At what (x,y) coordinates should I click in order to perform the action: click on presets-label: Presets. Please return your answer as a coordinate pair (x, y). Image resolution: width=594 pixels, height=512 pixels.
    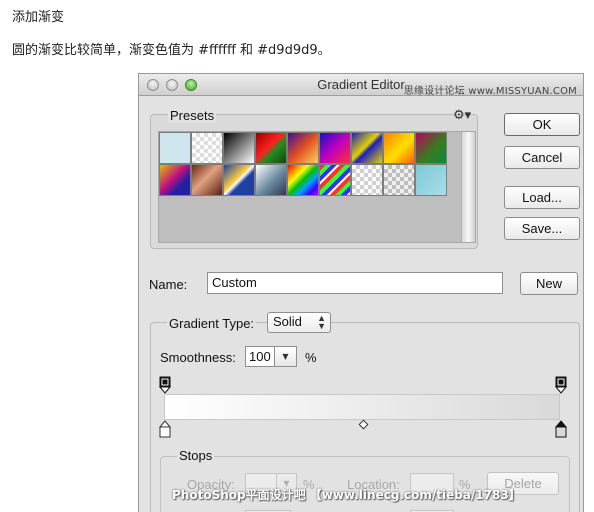
    Looking at the image, I should click on (192, 115).